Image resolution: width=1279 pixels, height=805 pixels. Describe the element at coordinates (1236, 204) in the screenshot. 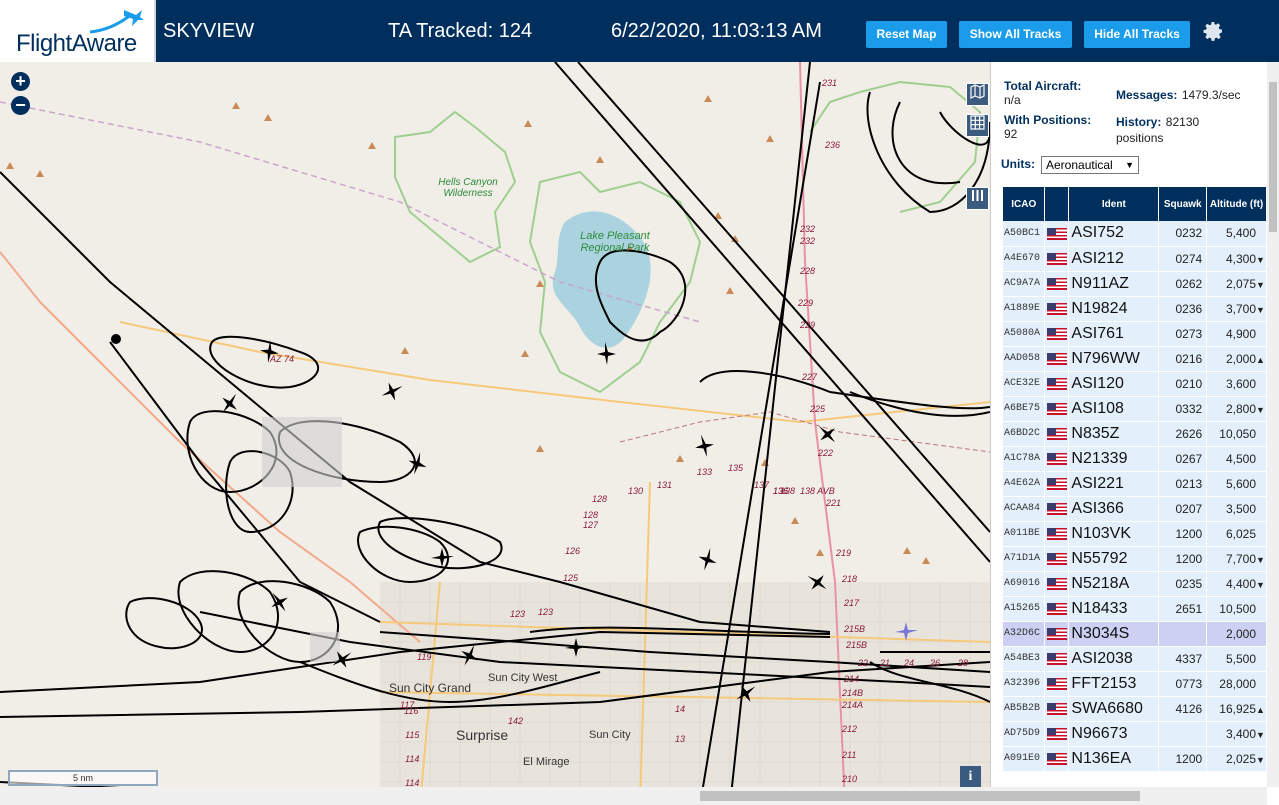

I see `col-altitude: Altitude (ft)` at that location.